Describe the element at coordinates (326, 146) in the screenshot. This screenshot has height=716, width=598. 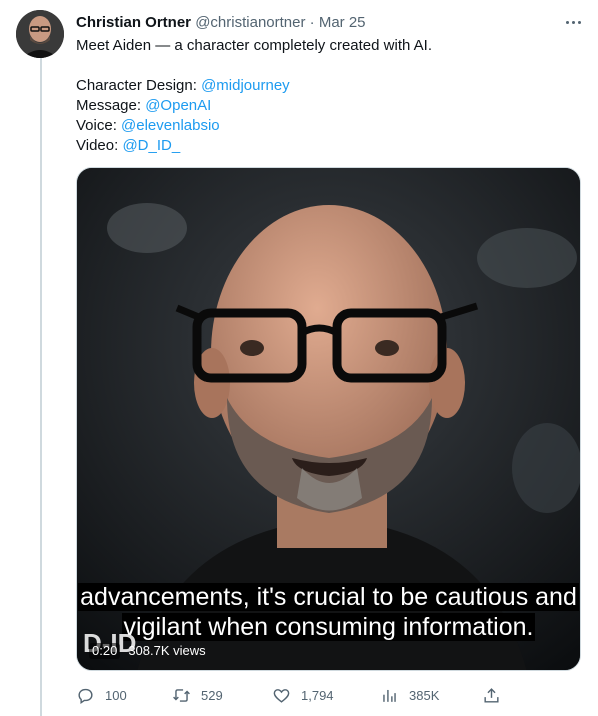
I see `credit-line: Video: @D_ID_` at that location.